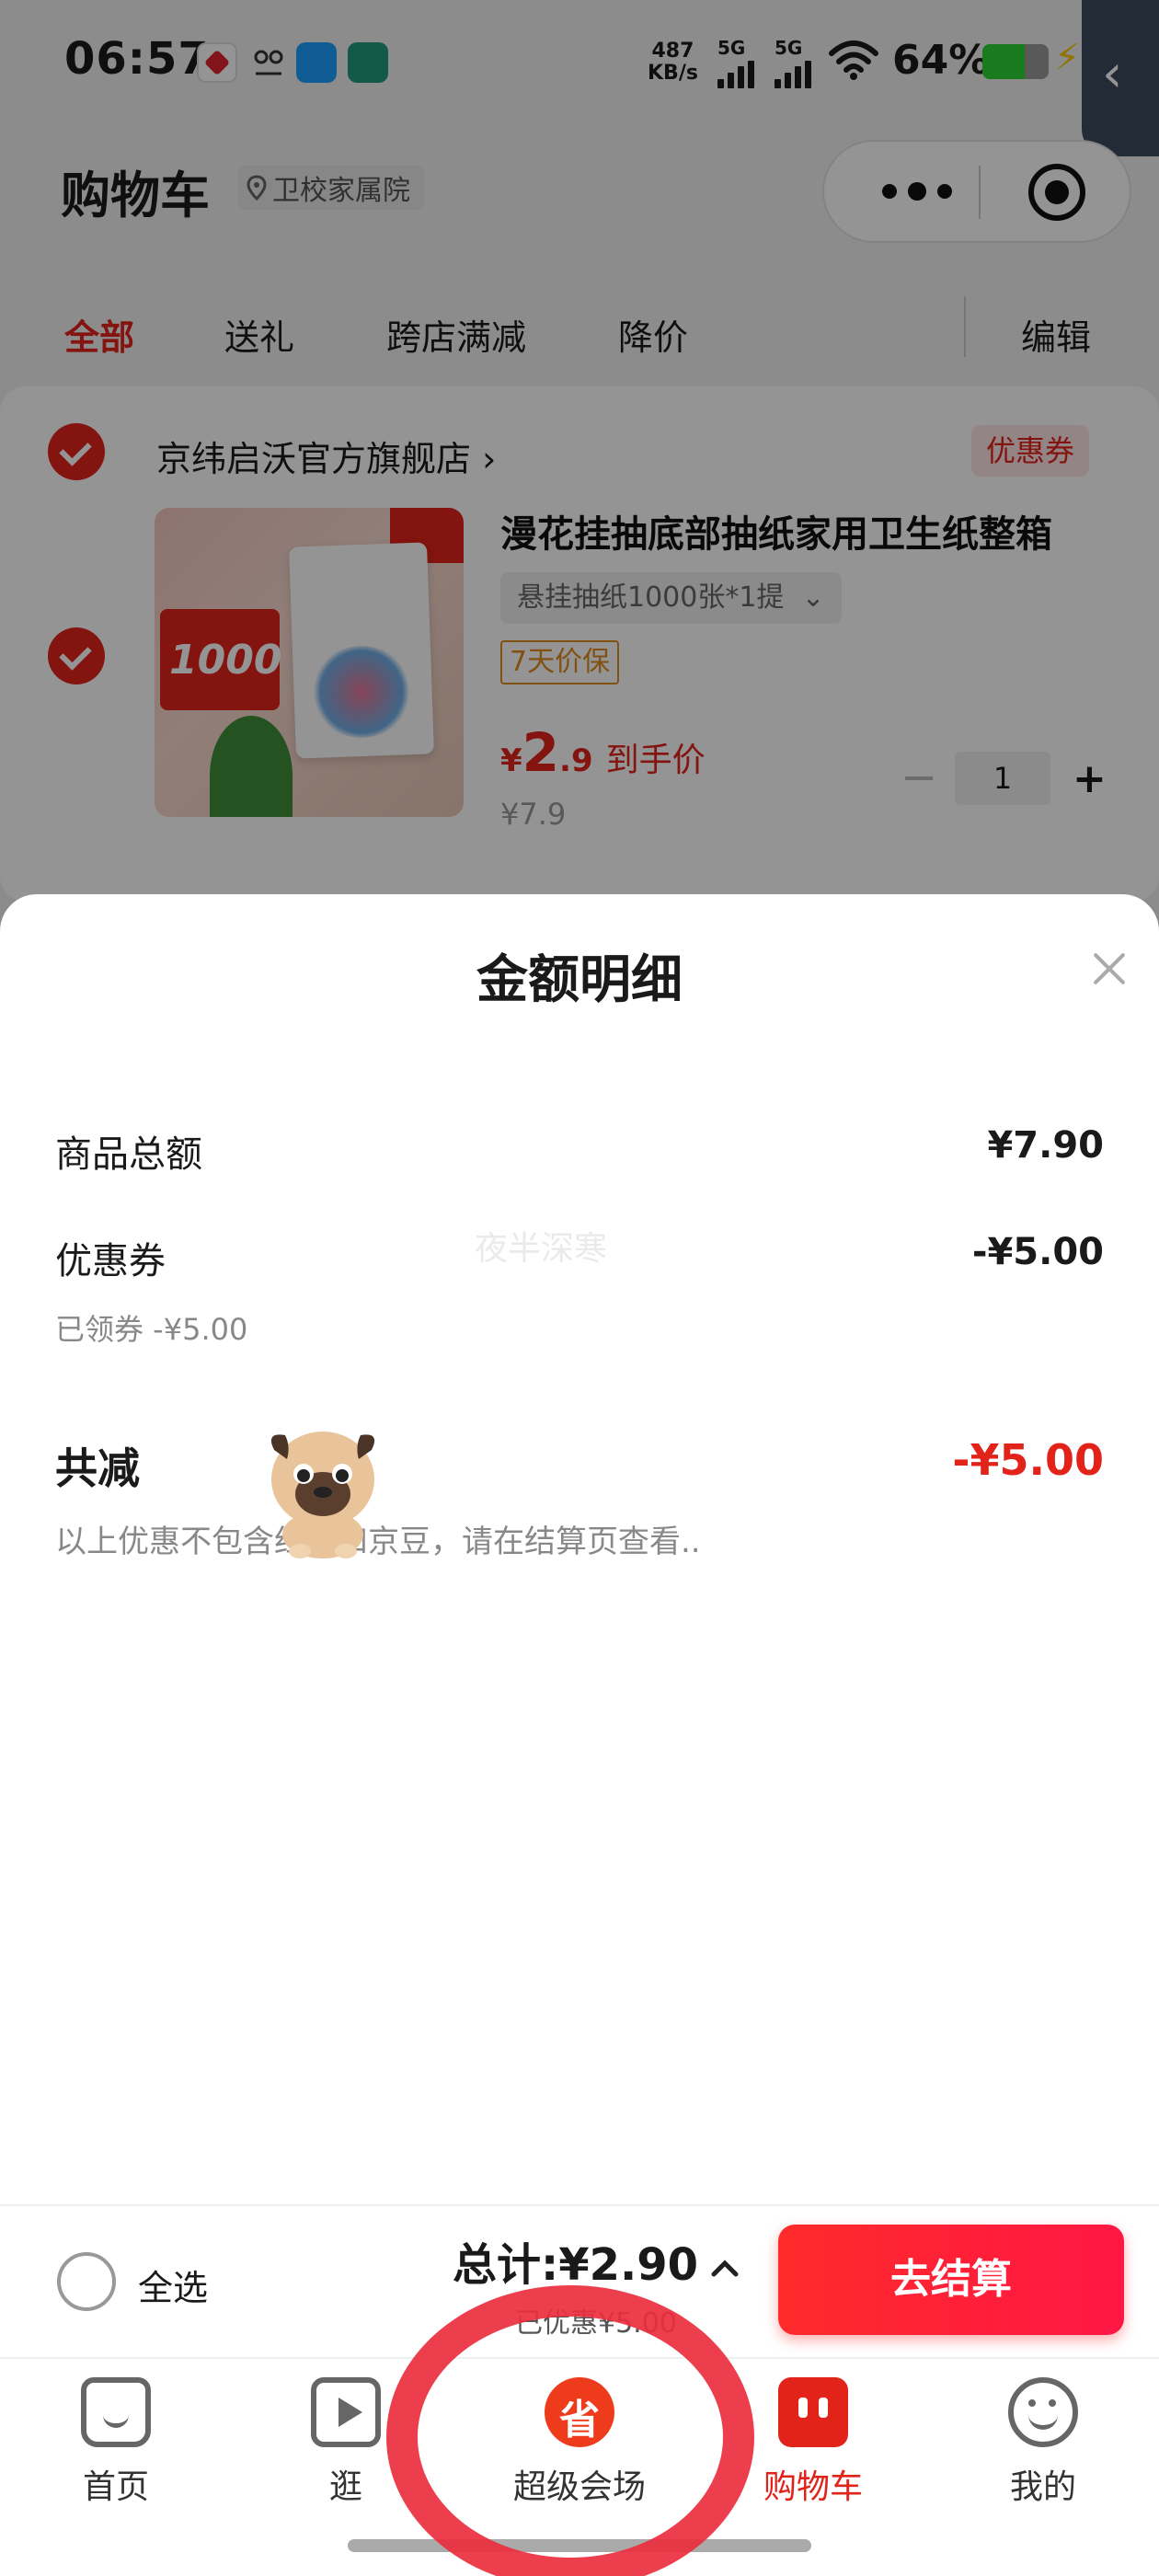 The height and width of the screenshot is (2576, 1159). I want to click on total-reduce-label: 共减, so click(97, 1468).